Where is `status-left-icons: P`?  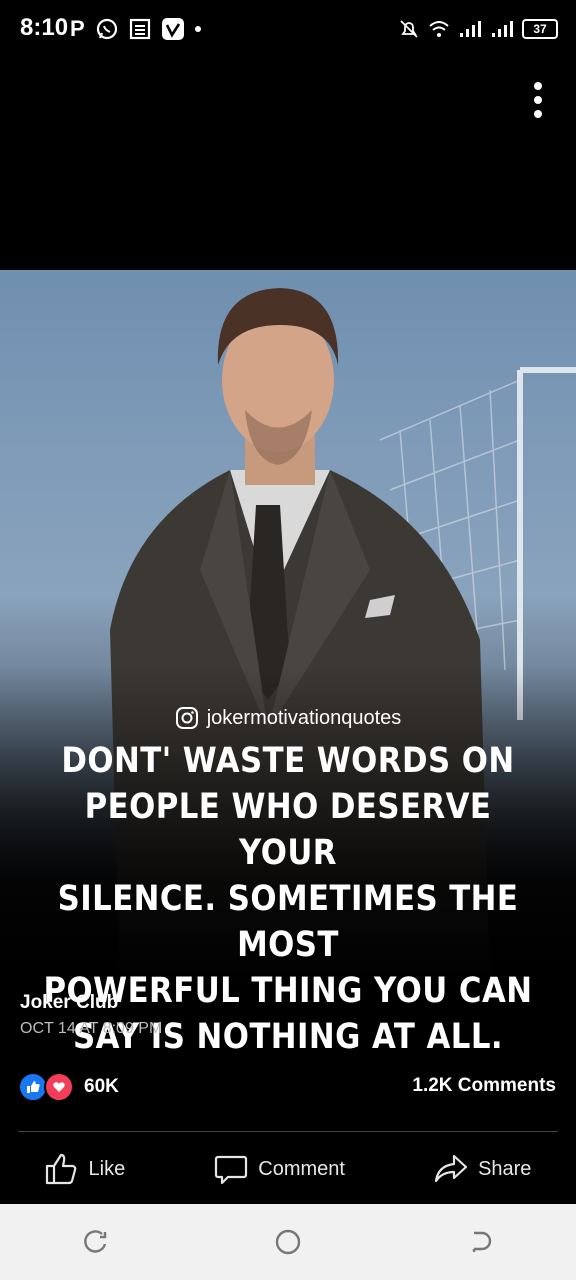
status-left-icons: P is located at coordinates (135, 29).